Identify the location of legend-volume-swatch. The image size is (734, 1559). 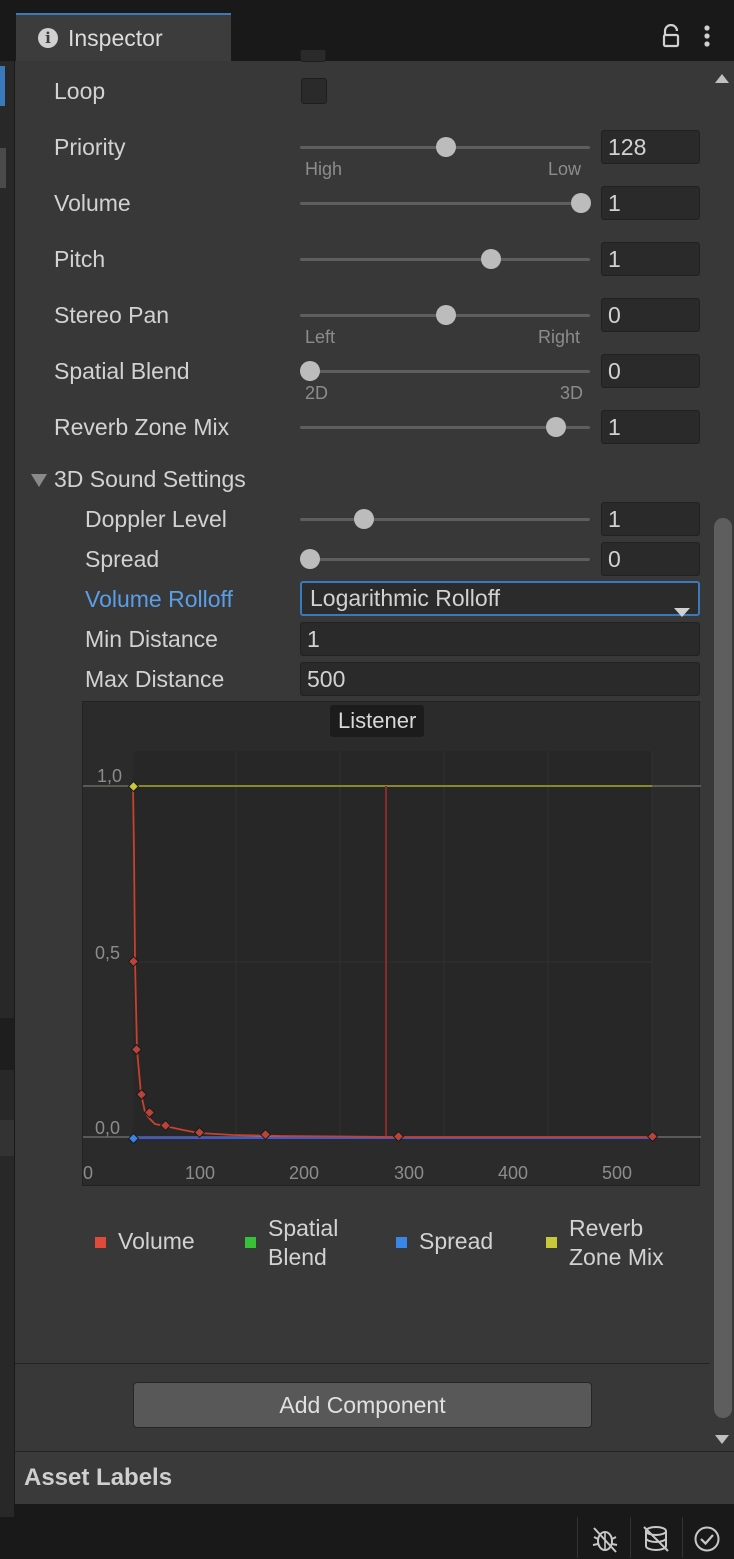
(100, 1242).